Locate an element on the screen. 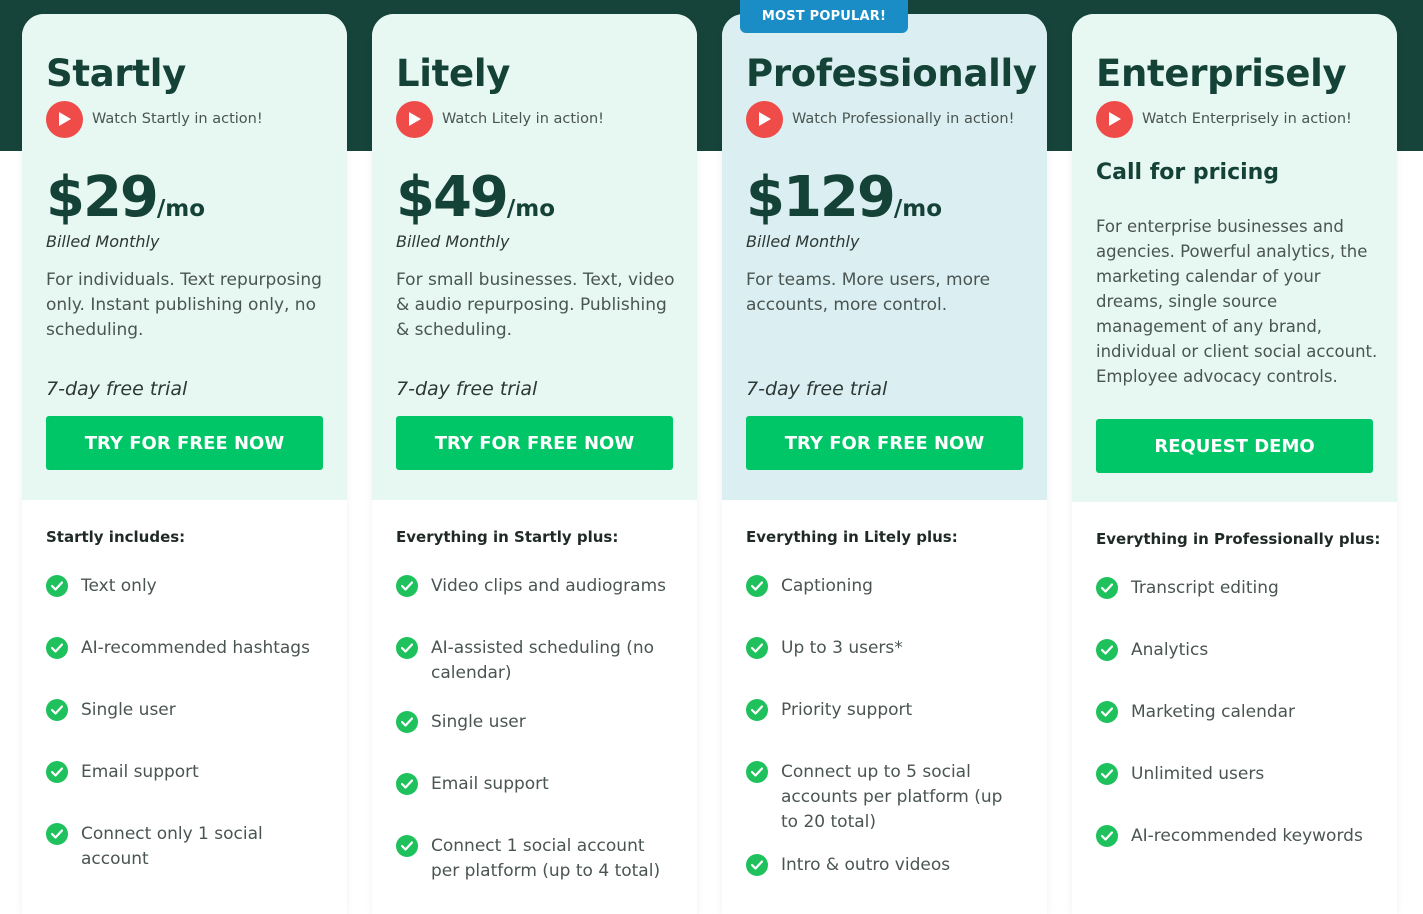 The height and width of the screenshot is (914, 1423). feature-text: Transcript editing is located at coordinates (1205, 588).